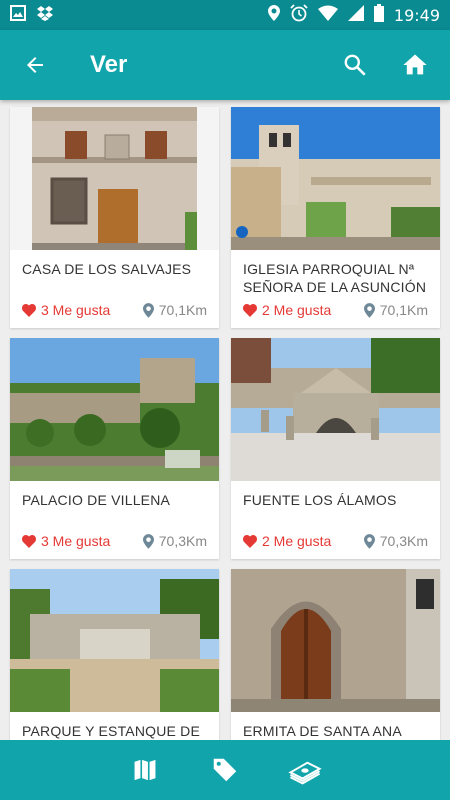 This screenshot has height=800, width=450. What do you see at coordinates (355, 15) in the screenshot?
I see `cell-signal-icon` at bounding box center [355, 15].